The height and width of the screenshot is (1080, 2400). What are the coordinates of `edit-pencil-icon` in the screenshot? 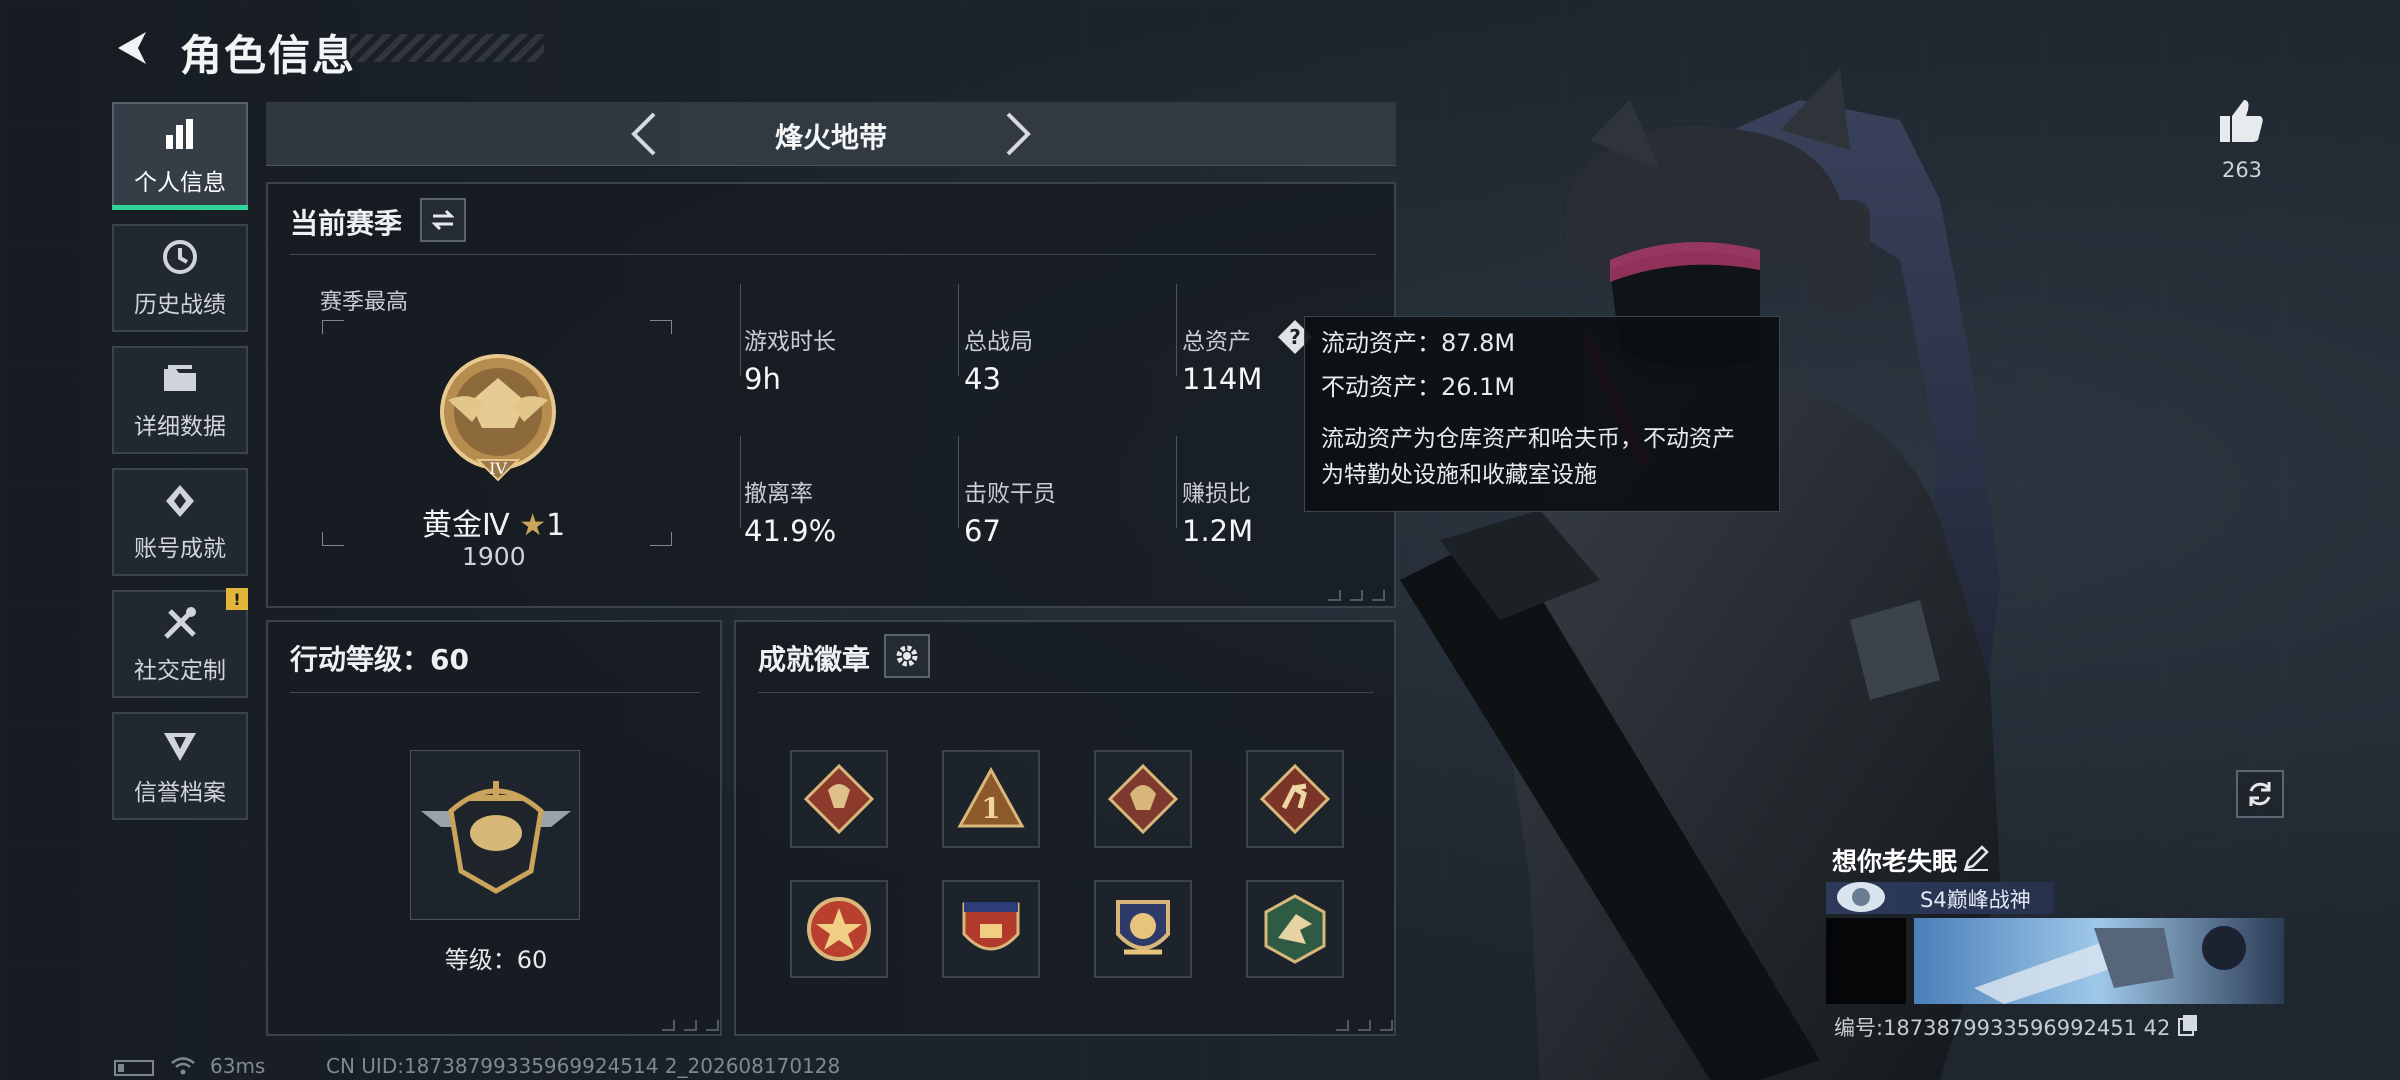 It's located at (1976, 858).